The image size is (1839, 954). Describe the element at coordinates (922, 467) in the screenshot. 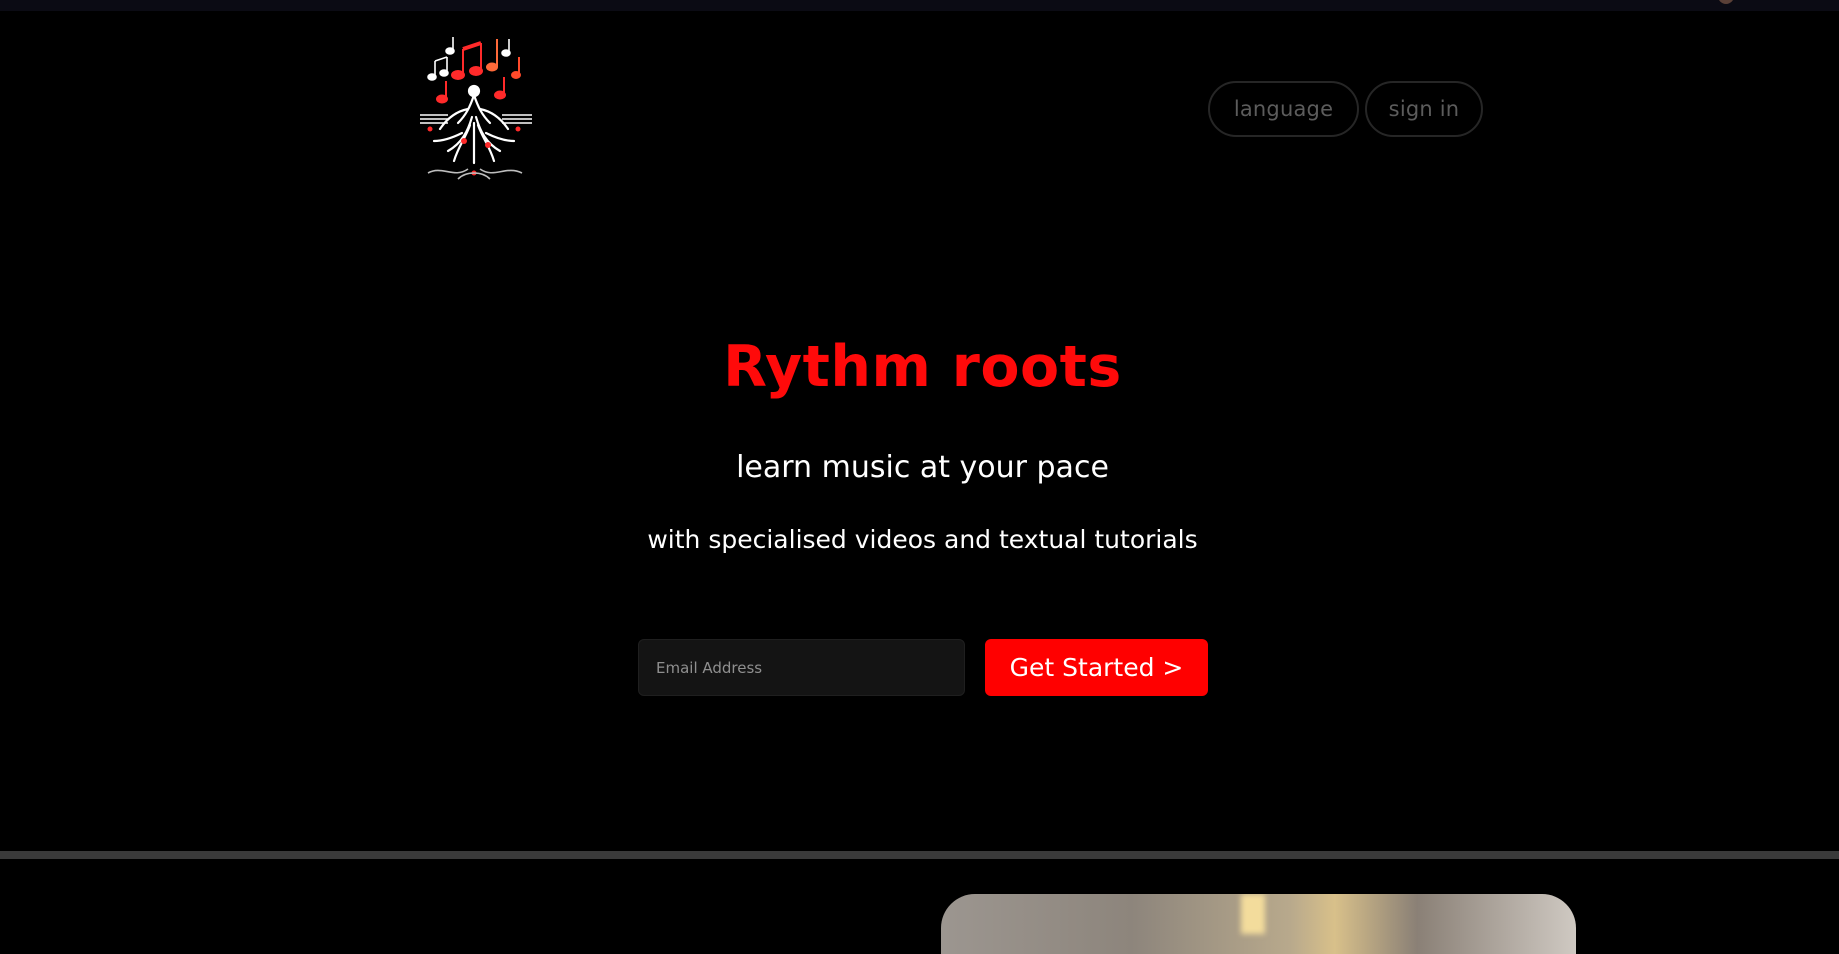

I see `hero-subtitle: learn music at your pace` at that location.